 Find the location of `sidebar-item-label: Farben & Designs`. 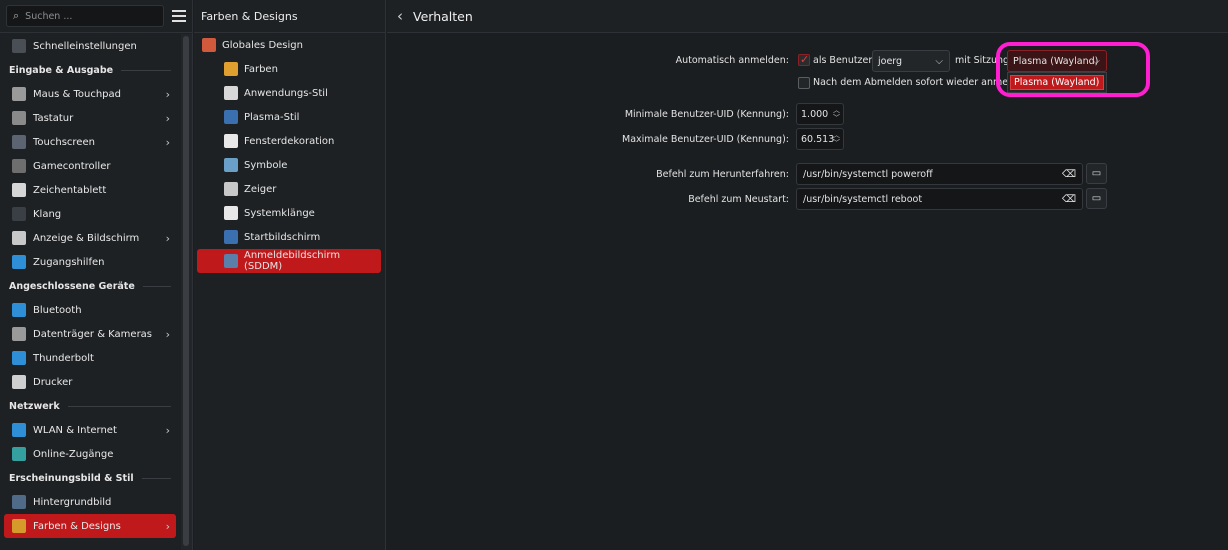

sidebar-item-label: Farben & Designs is located at coordinates (77, 526).